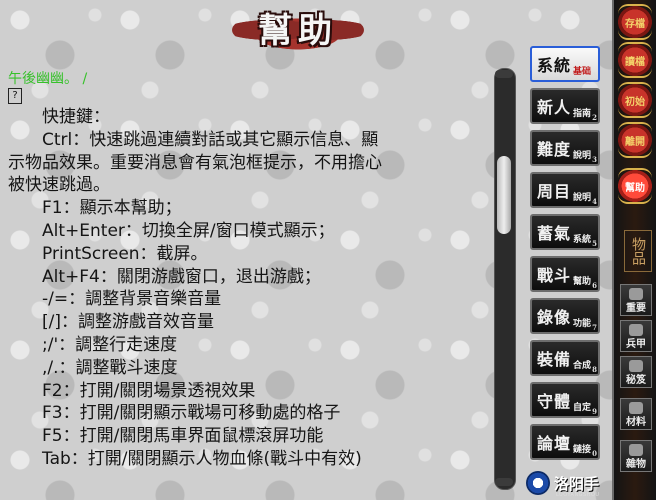  What do you see at coordinates (581, 366) in the screenshot?
I see `menu-button-sublabel: 合成` at bounding box center [581, 366].